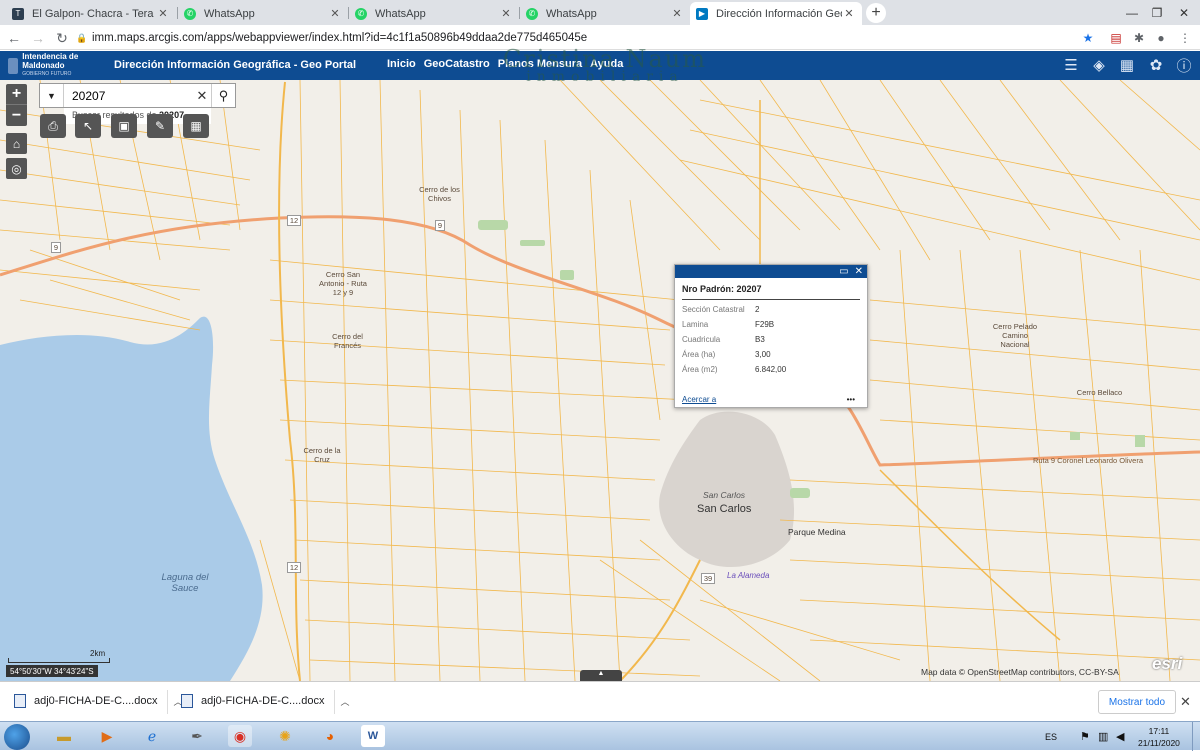 Image resolution: width=1200 pixels, height=751 pixels. Describe the element at coordinates (1185, 702) in the screenshot. I see `close-download-bar-icon: ✕` at that location.